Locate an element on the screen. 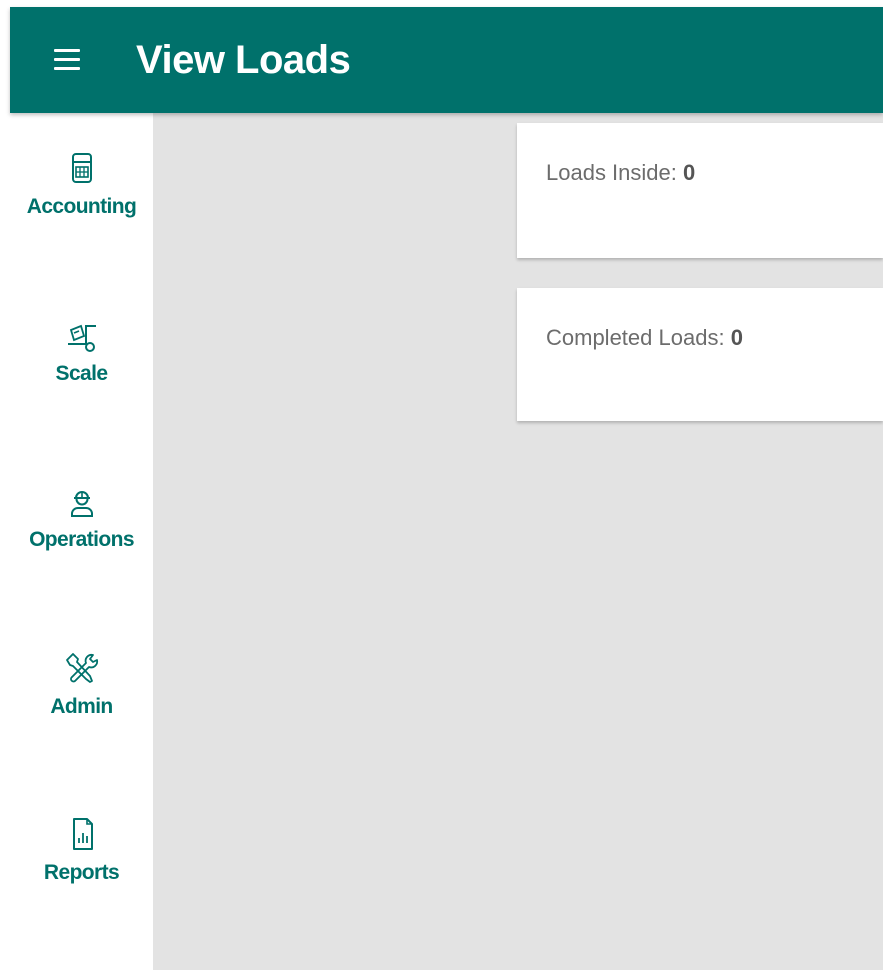 Image resolution: width=883 pixels, height=970 pixels. report-chart-icon is located at coordinates (82, 834).